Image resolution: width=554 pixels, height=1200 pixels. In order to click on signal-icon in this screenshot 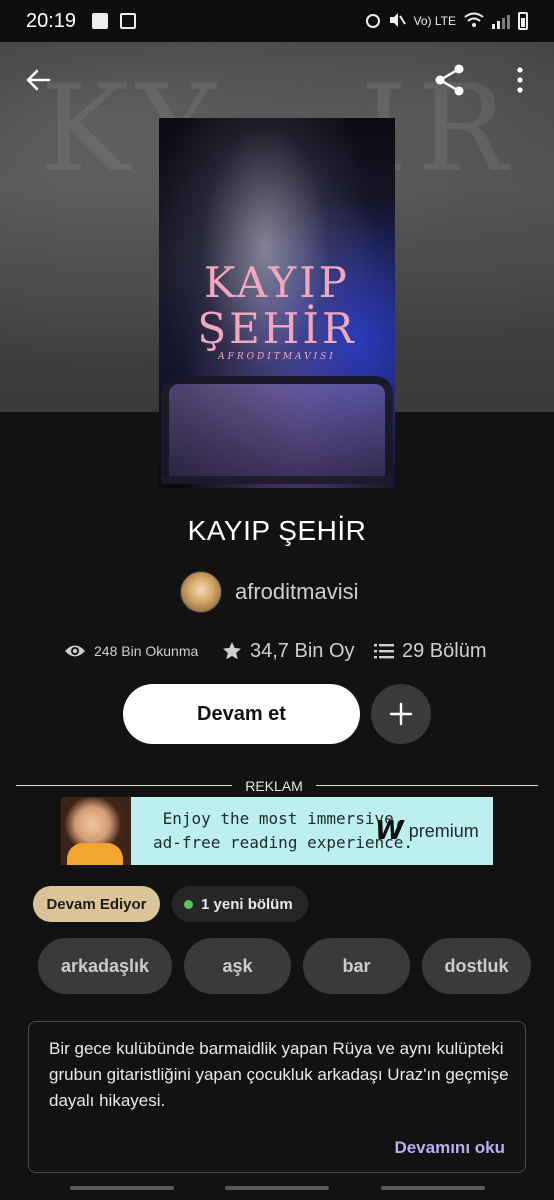, I will do `click(501, 21)`.